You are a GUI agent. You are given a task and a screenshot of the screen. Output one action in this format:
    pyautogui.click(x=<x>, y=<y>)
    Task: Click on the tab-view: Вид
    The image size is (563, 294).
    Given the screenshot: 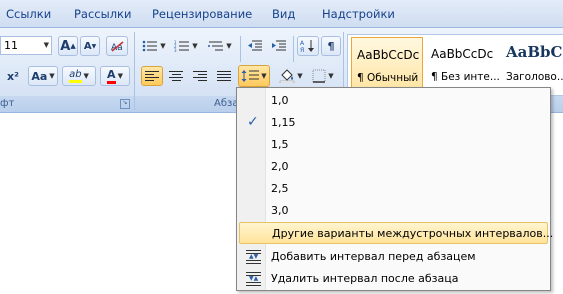 What is the action you would take?
    pyautogui.click(x=283, y=14)
    